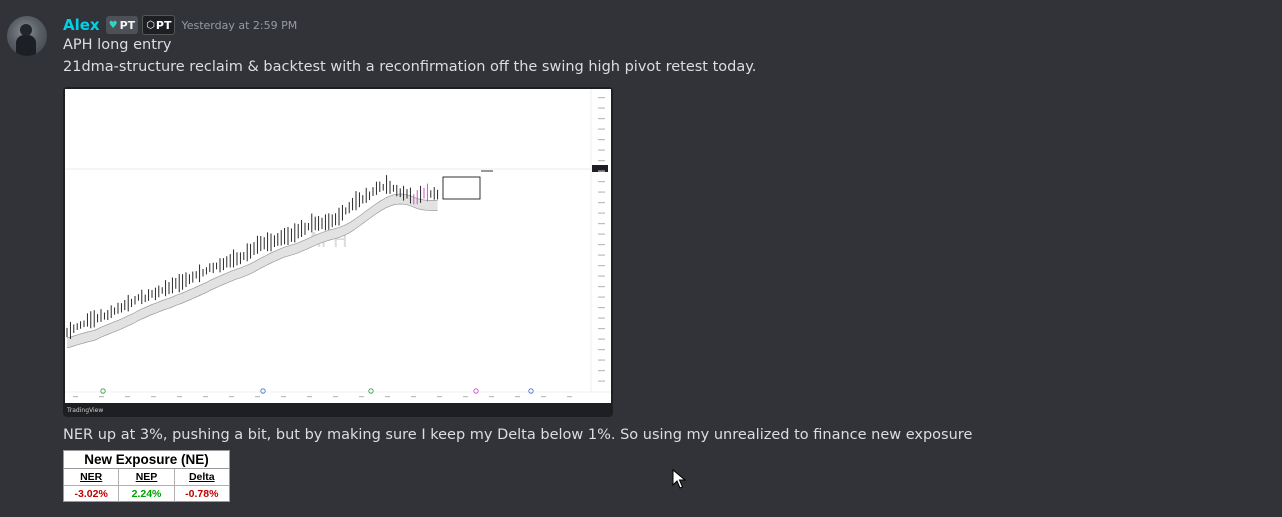 Image resolution: width=1282 pixels, height=517 pixels. What do you see at coordinates (679, 479) in the screenshot?
I see `mouse-cursor-icon` at bounding box center [679, 479].